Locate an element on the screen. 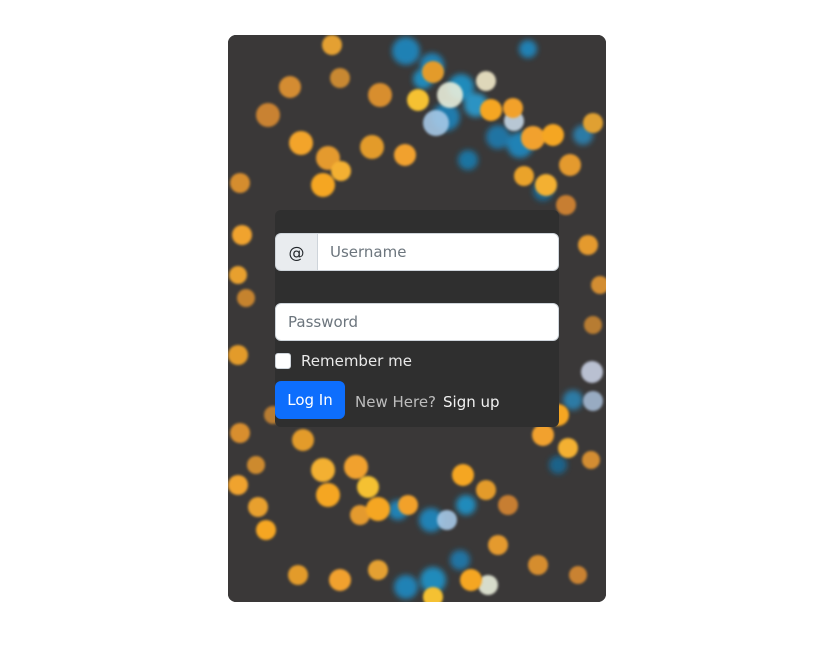  login-form: @ Remember me Log In New Here? Sign up is located at coordinates (417, 318).